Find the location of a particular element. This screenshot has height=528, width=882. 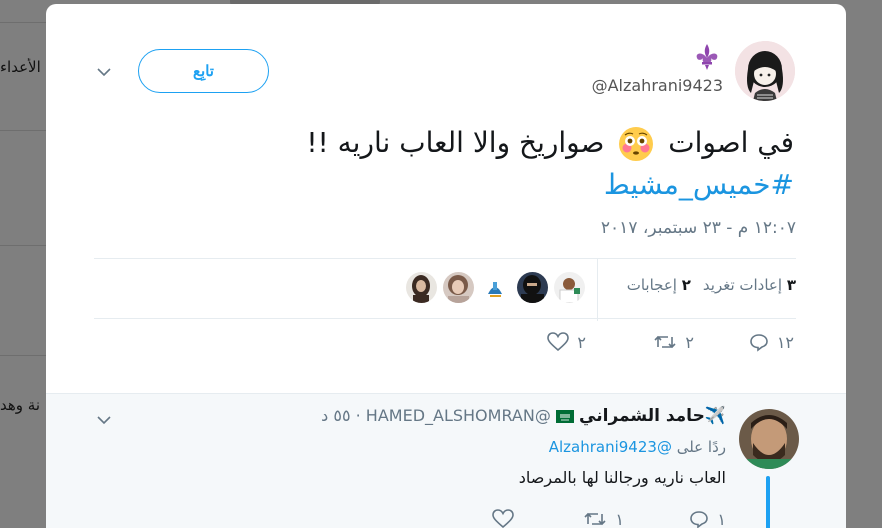

reply-display-name: ✈️حامد الشمراني is located at coordinates (652, 416).